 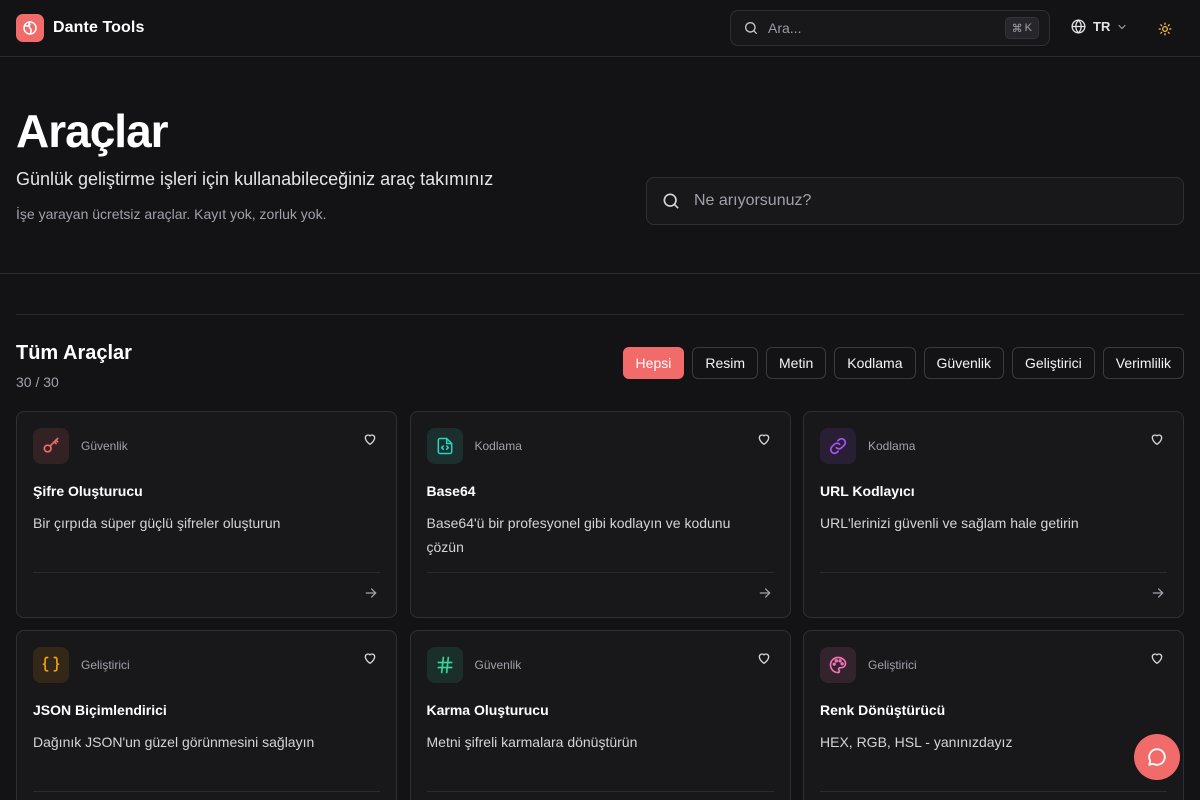 I want to click on braces-icon, so click(x=51, y=665).